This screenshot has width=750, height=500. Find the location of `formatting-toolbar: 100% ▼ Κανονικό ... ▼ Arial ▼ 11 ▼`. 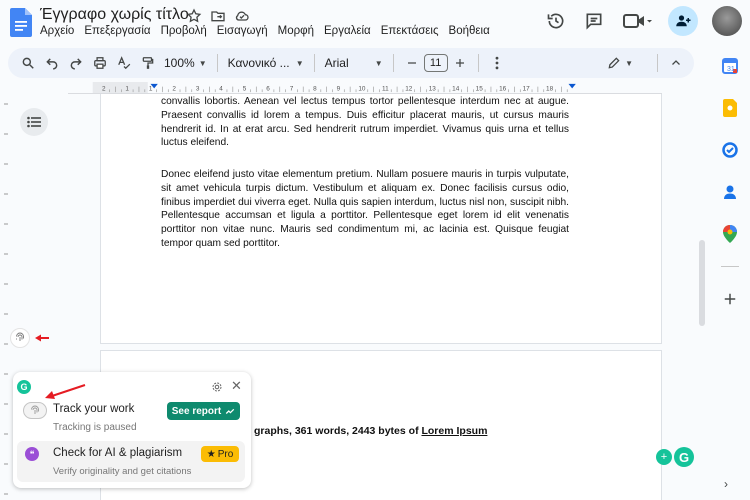

formatting-toolbar: 100% ▼ Κανονικό ... ▼ Arial ▼ 11 ▼ is located at coordinates (351, 63).